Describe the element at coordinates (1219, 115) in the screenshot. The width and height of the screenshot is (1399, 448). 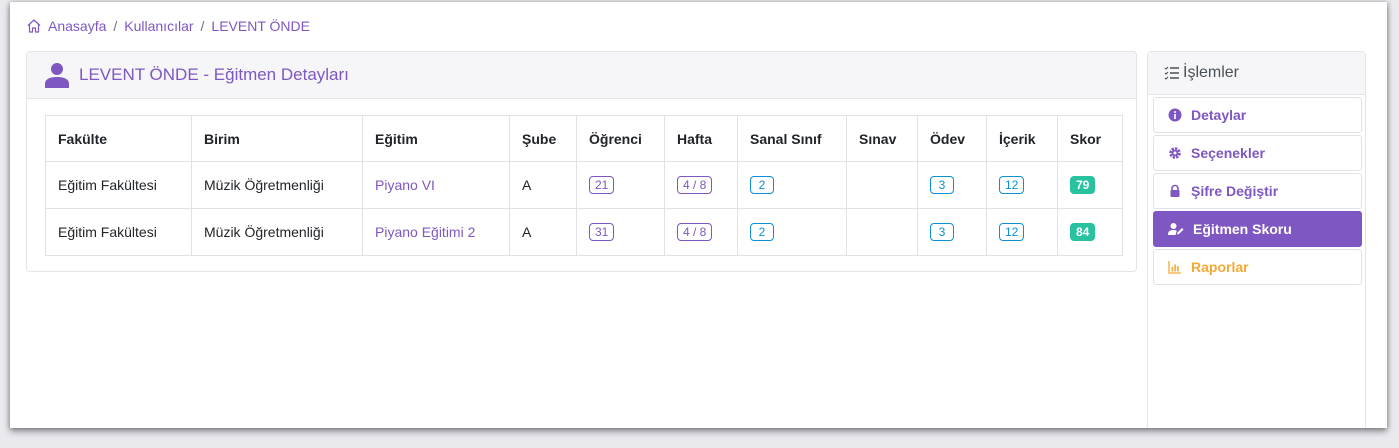
I see `menu-item-label: Detaylar` at that location.